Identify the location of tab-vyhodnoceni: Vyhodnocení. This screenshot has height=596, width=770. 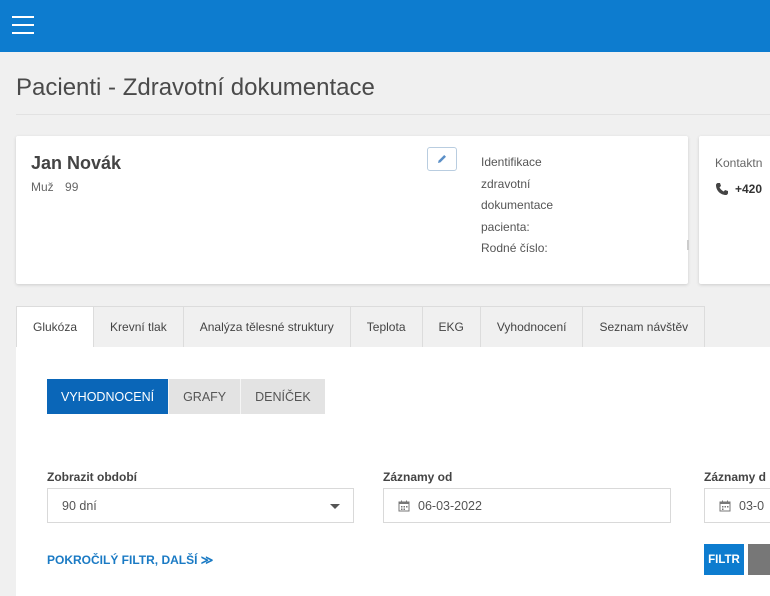
(532, 327).